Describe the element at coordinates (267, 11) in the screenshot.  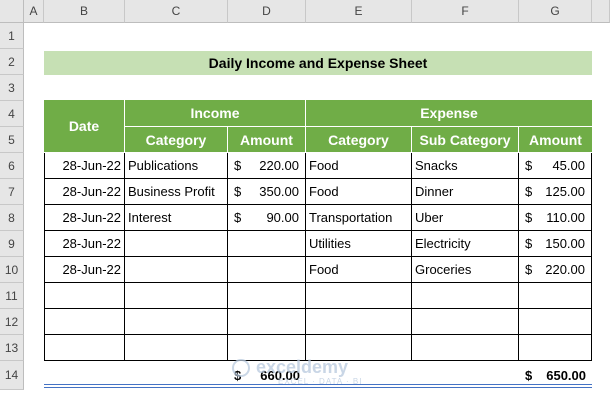
I see `column-header-d: D` at that location.